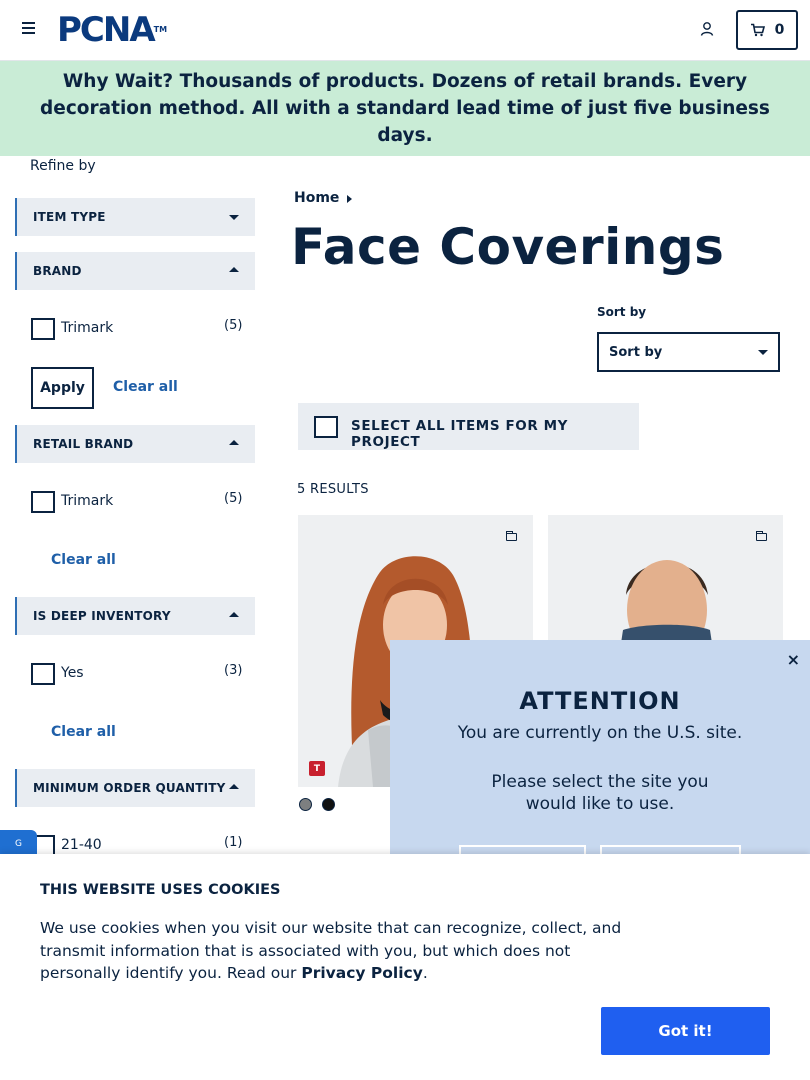  What do you see at coordinates (362, 973) in the screenshot?
I see `privacy-policy-link: Privacy Policy` at bounding box center [362, 973].